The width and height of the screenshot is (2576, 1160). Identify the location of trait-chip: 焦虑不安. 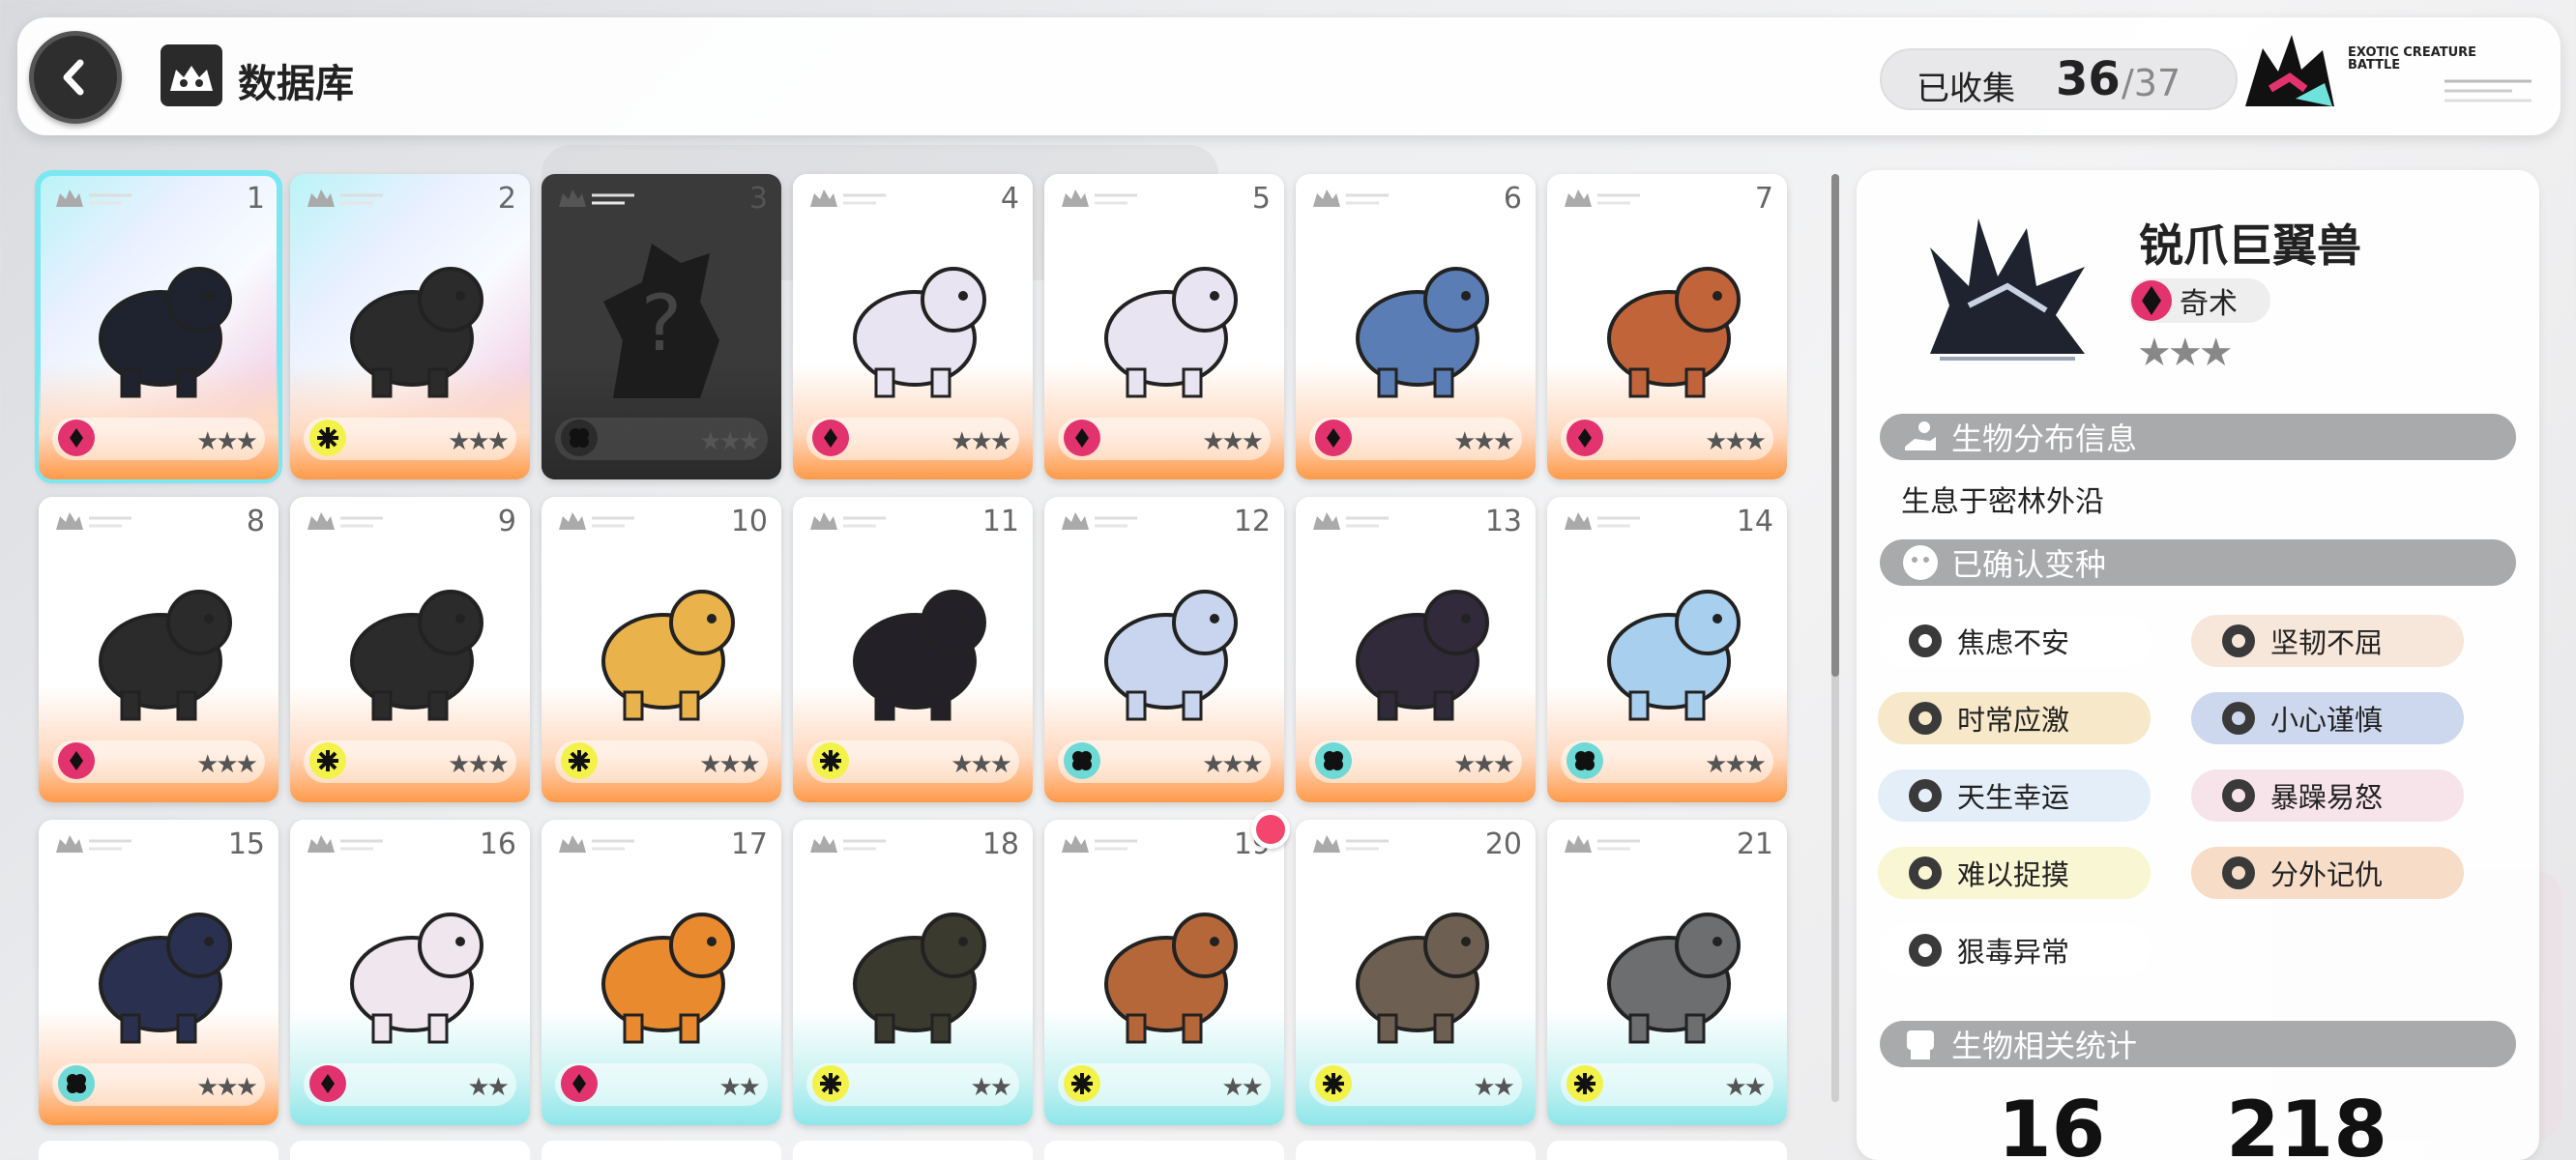
(2014, 641).